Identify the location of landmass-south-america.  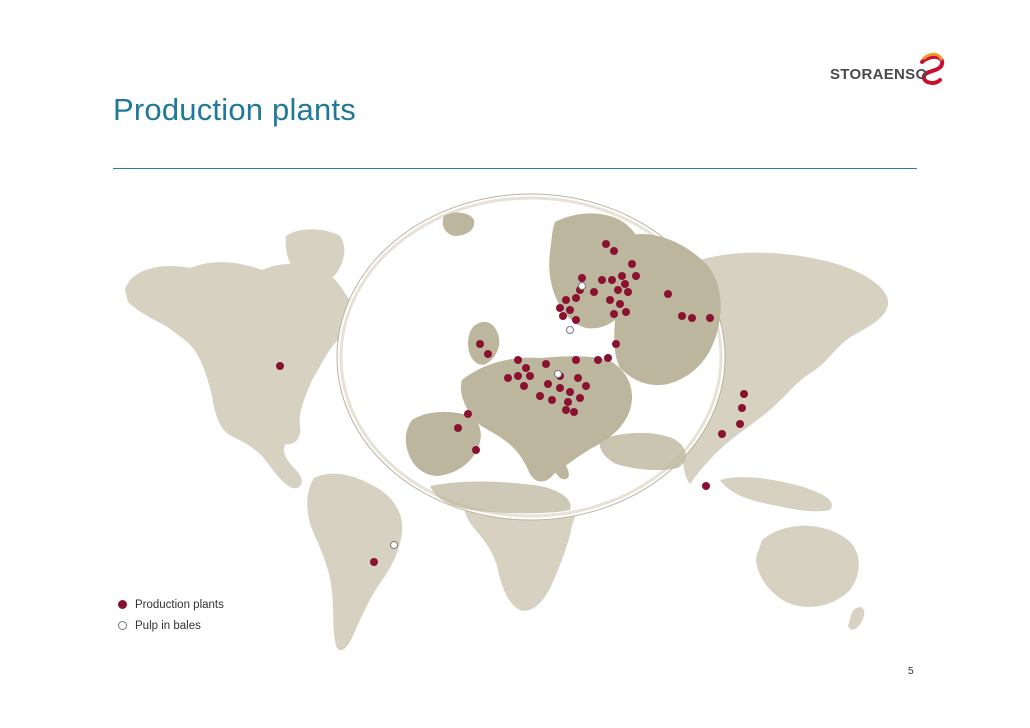
(355, 562).